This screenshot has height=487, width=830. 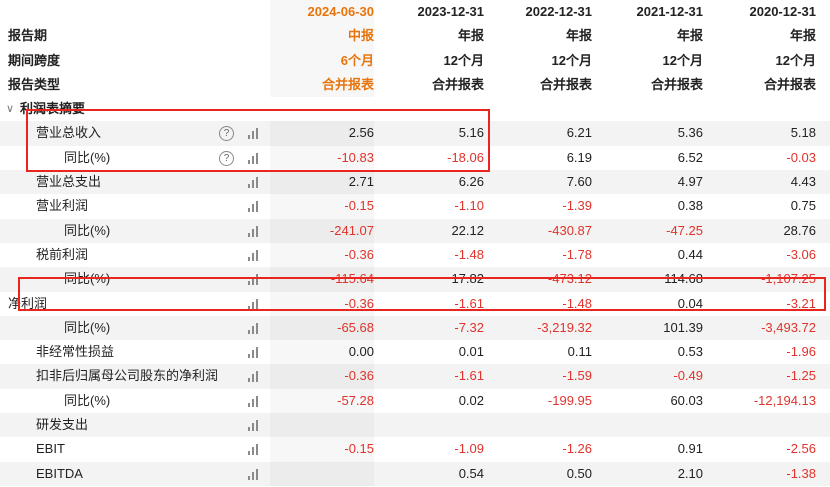 I want to click on value-cell: 0.50, so click(x=579, y=473).